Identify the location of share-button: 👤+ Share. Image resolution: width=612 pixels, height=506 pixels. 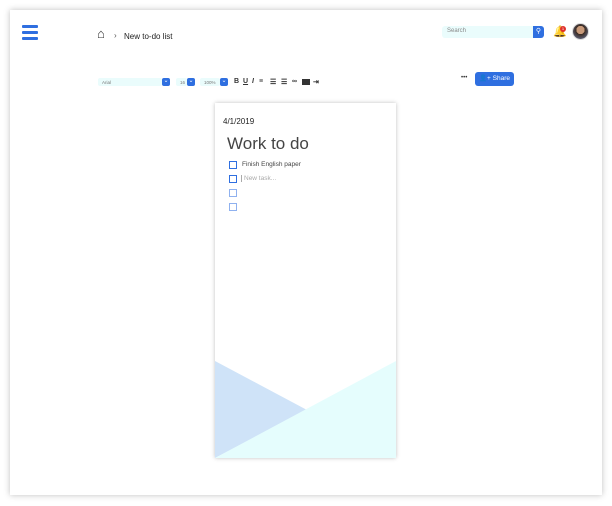
(494, 79).